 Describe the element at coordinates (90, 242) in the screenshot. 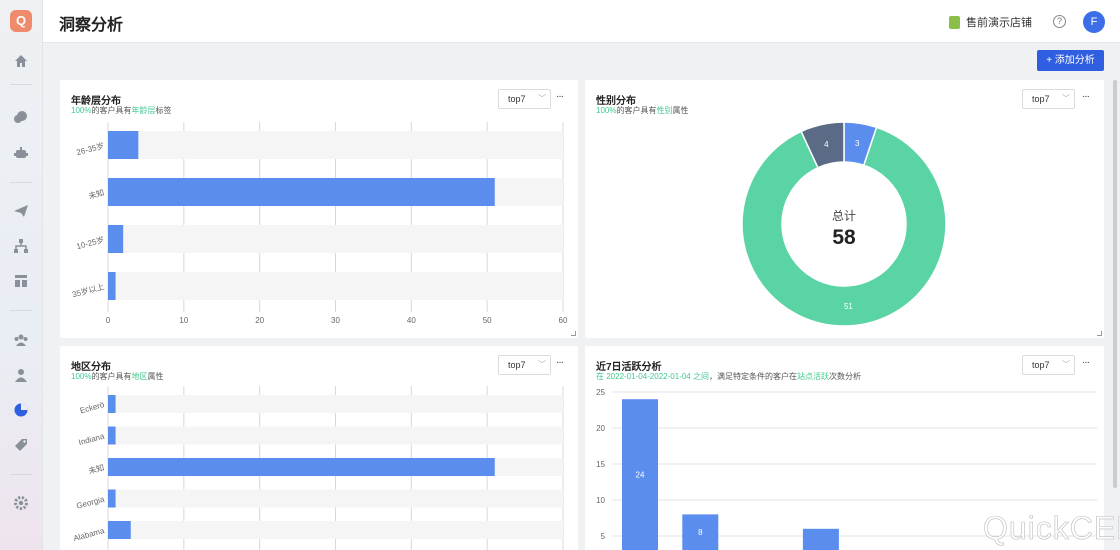

I see `category-label: 10-25岁` at that location.